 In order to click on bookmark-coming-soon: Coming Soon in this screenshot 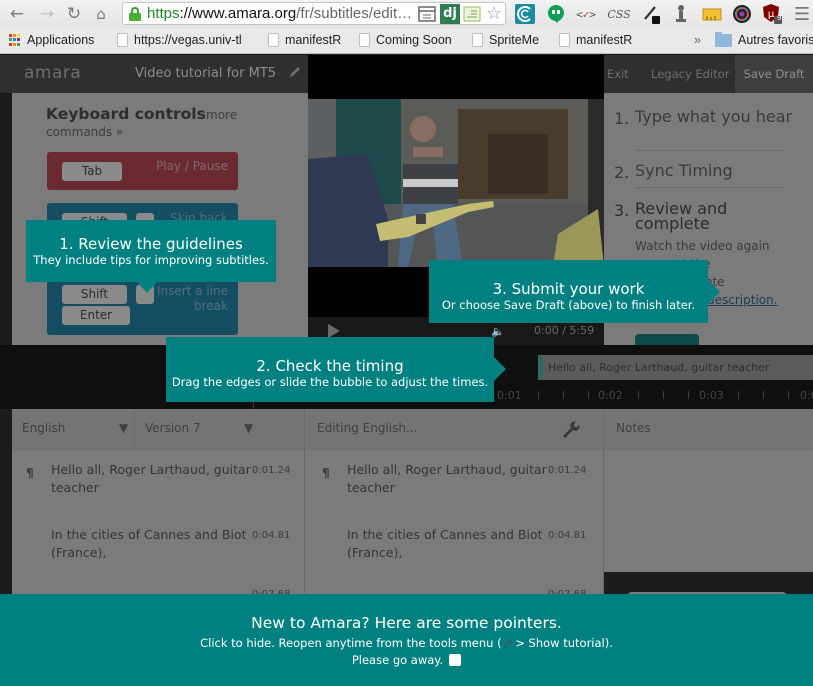, I will do `click(405, 40)`.